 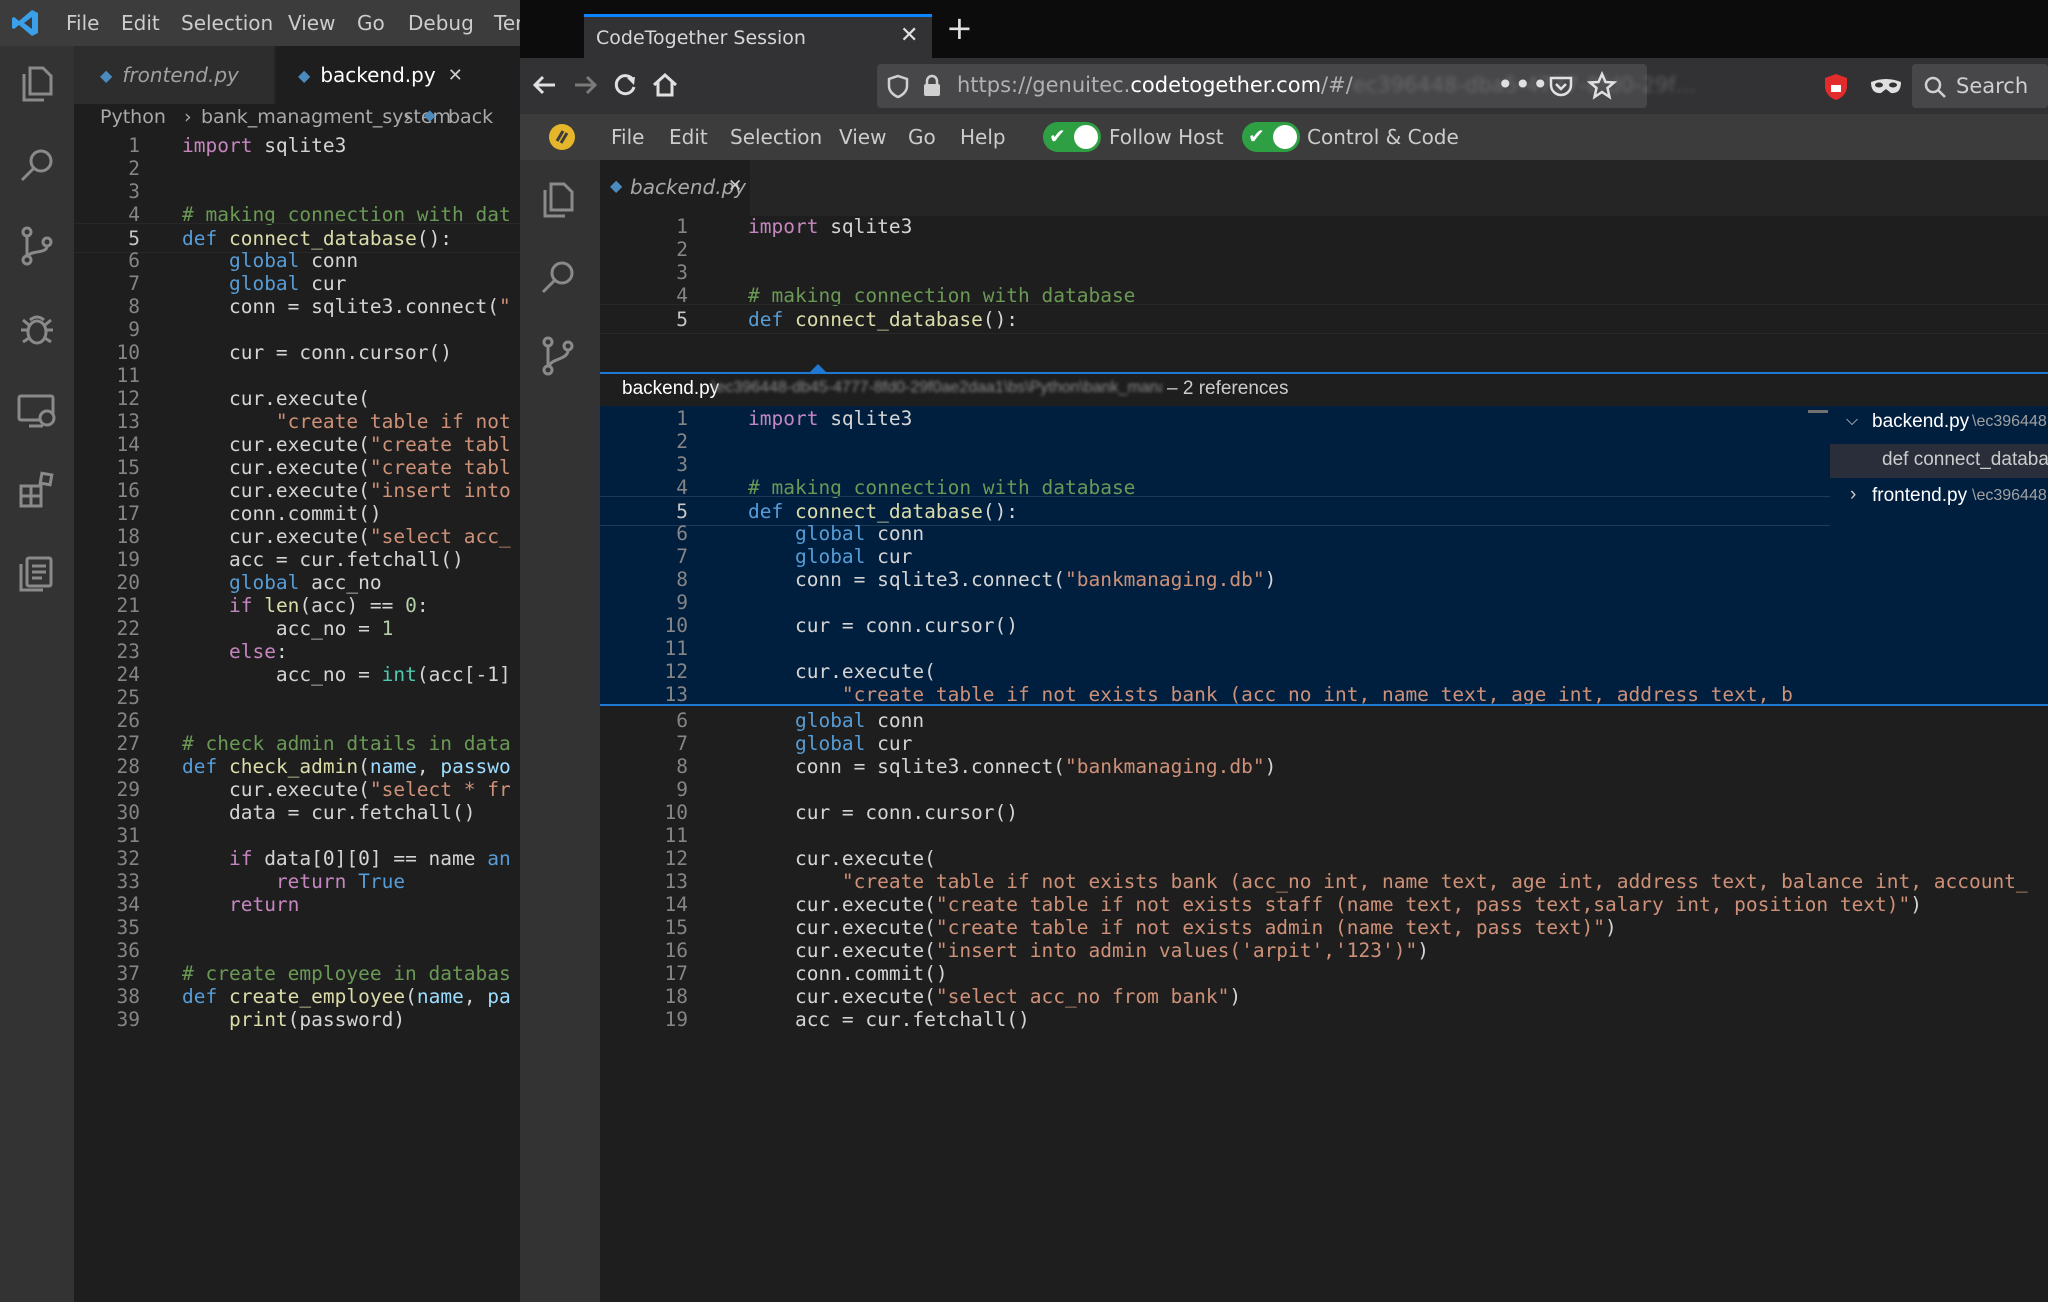 I want to click on app-menu-view: View, so click(x=862, y=137).